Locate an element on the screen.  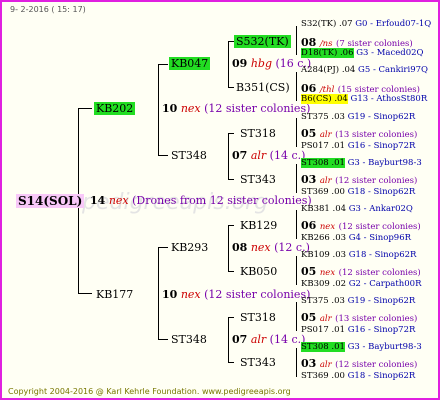
g4-queen-11: KB109 .03 G18 - Sinop62R is located at coordinates (358, 255).